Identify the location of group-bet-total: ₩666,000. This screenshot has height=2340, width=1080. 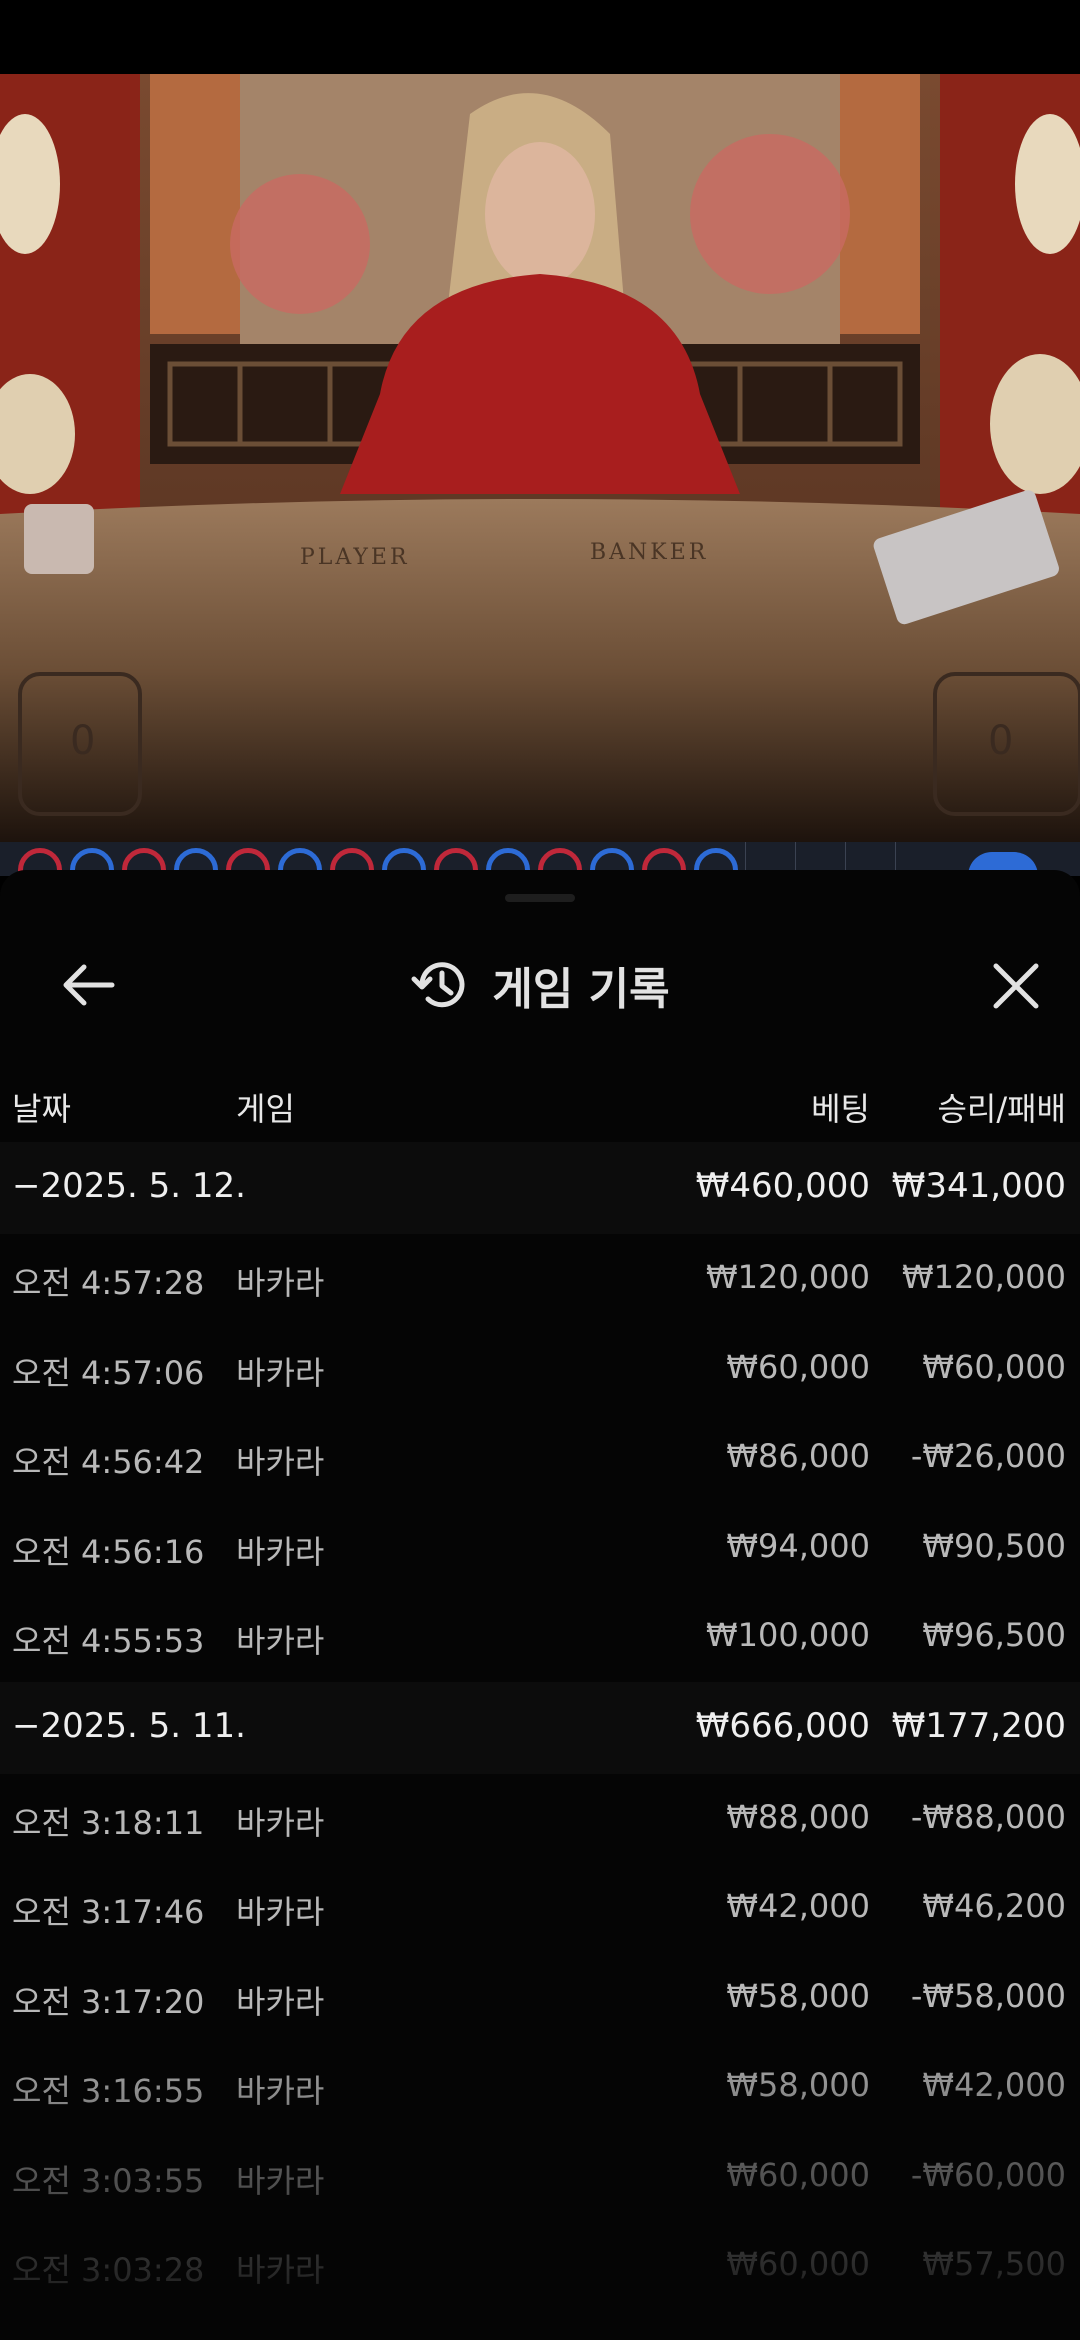
(782, 1725).